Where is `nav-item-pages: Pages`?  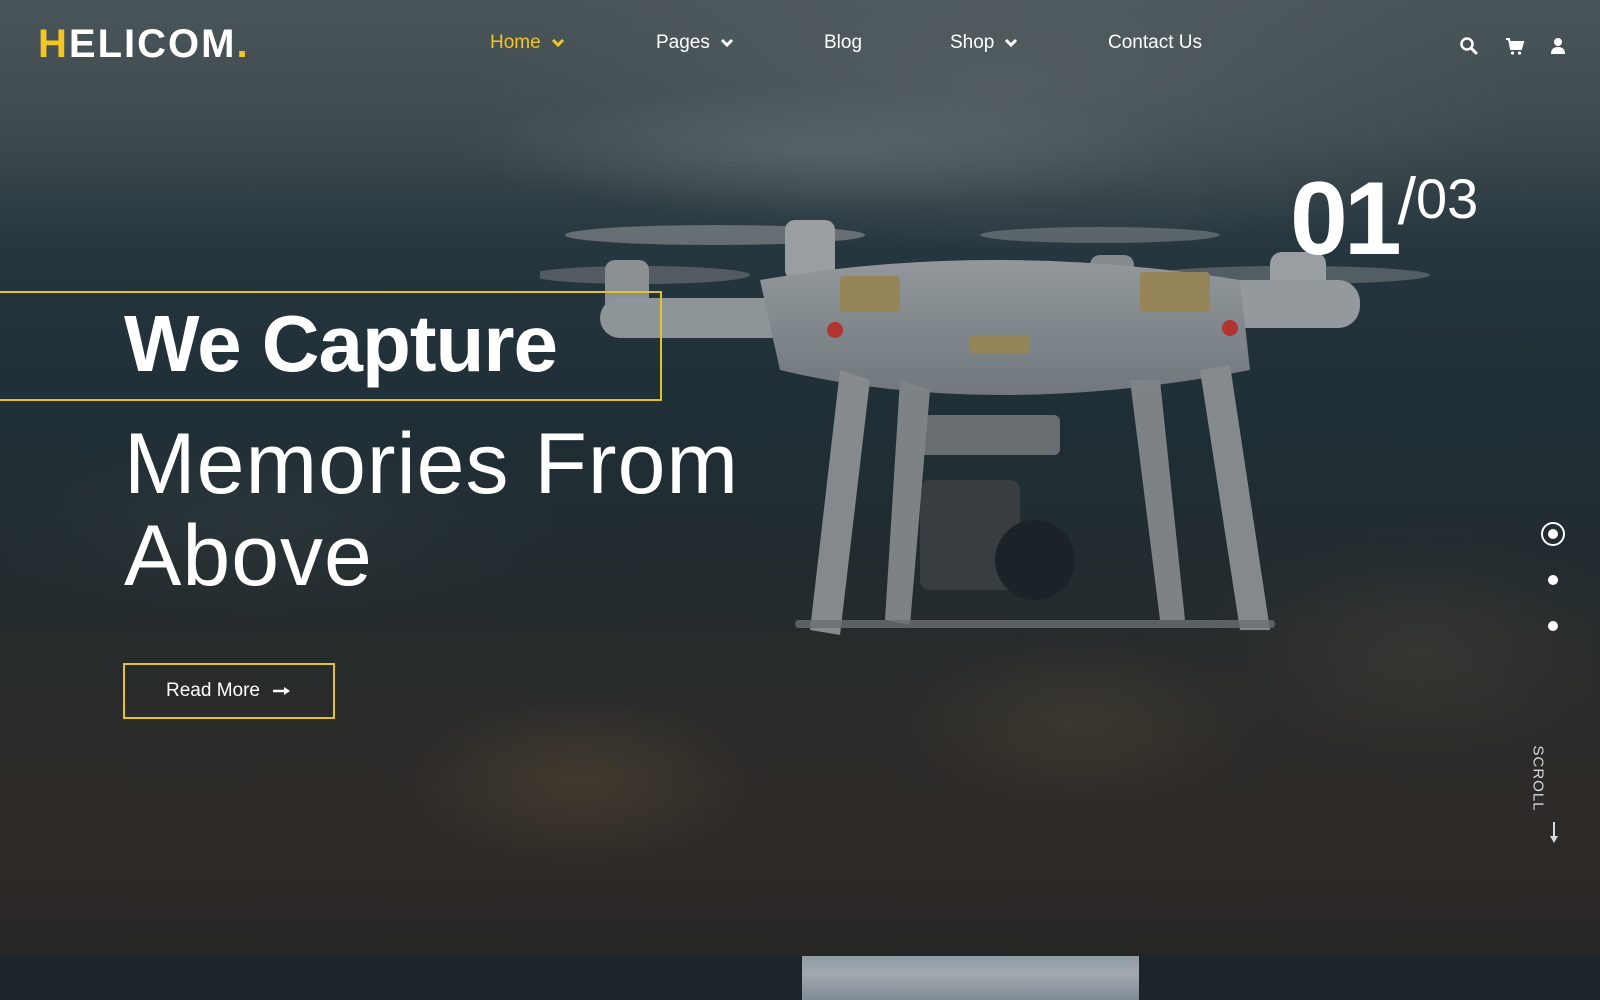
nav-item-pages: Pages is located at coordinates (695, 43).